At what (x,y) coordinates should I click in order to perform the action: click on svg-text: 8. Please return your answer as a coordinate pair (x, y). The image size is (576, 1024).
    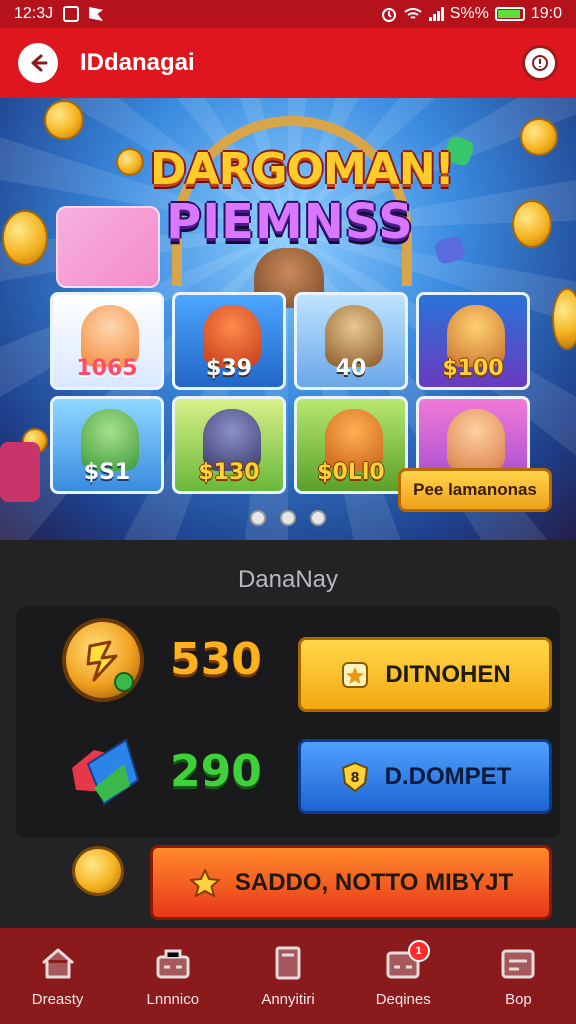
    Looking at the image, I should click on (354, 778).